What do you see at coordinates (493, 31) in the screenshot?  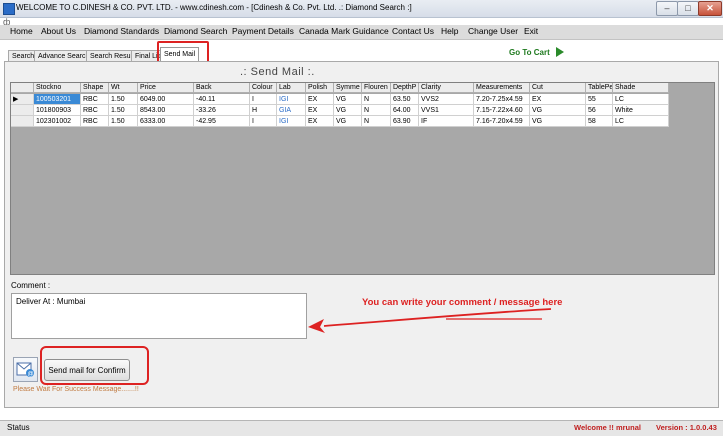 I see `menu-change-user: Change User` at bounding box center [493, 31].